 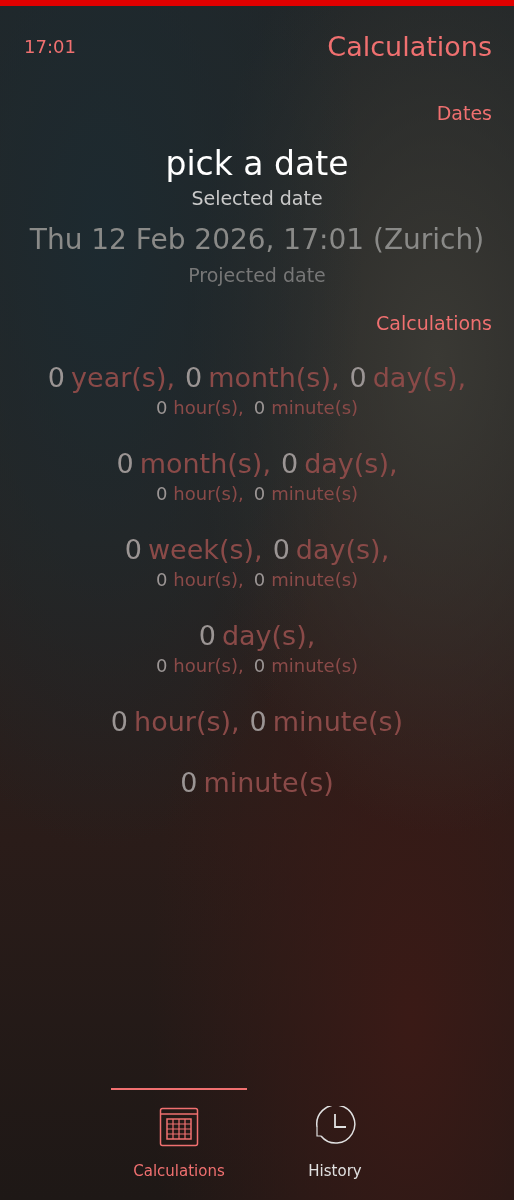 I want to click on page-title: Calculations, so click(x=409, y=46).